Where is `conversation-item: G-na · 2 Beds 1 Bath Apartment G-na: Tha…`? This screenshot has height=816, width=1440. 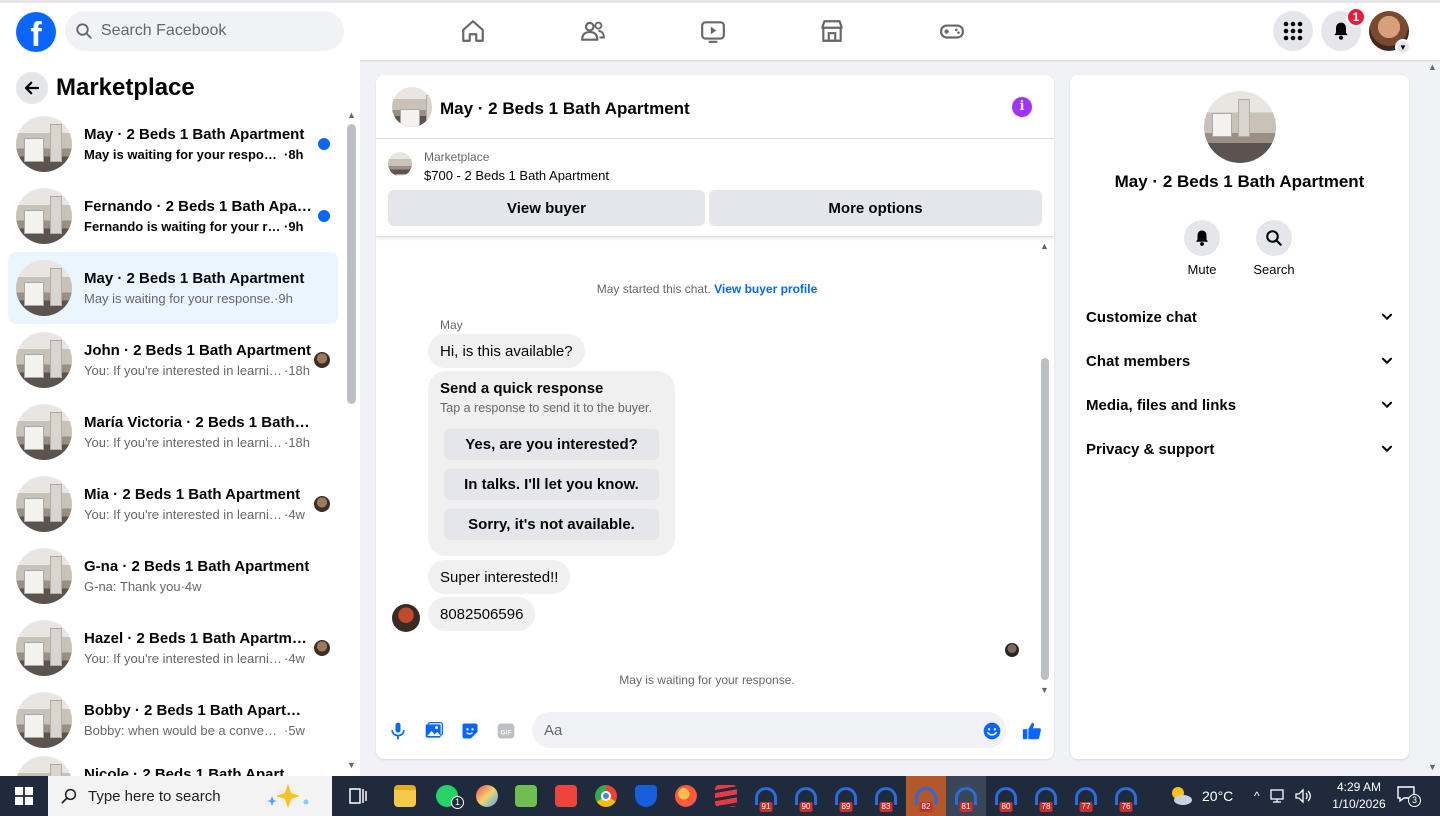
conversation-item: G-na · 2 Beds 1 Bath Apartment G-na: Tha… is located at coordinates (173, 576).